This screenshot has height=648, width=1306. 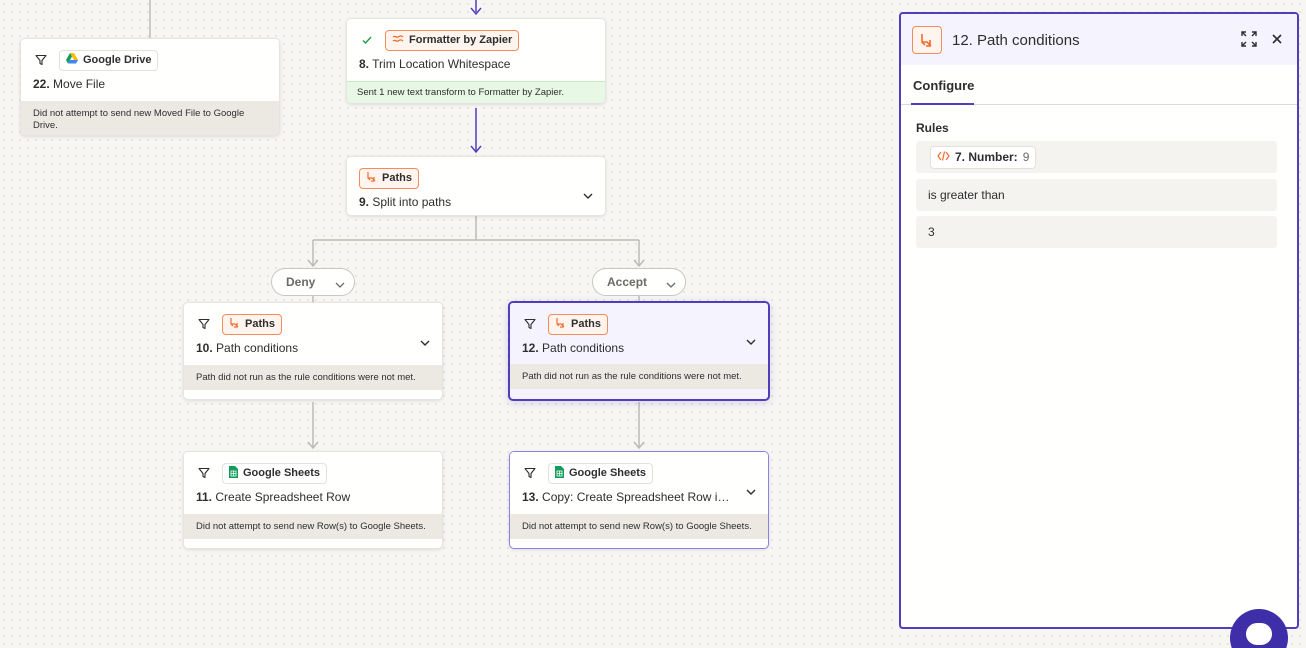 I want to click on step-title: 22. Move File, so click(x=150, y=84).